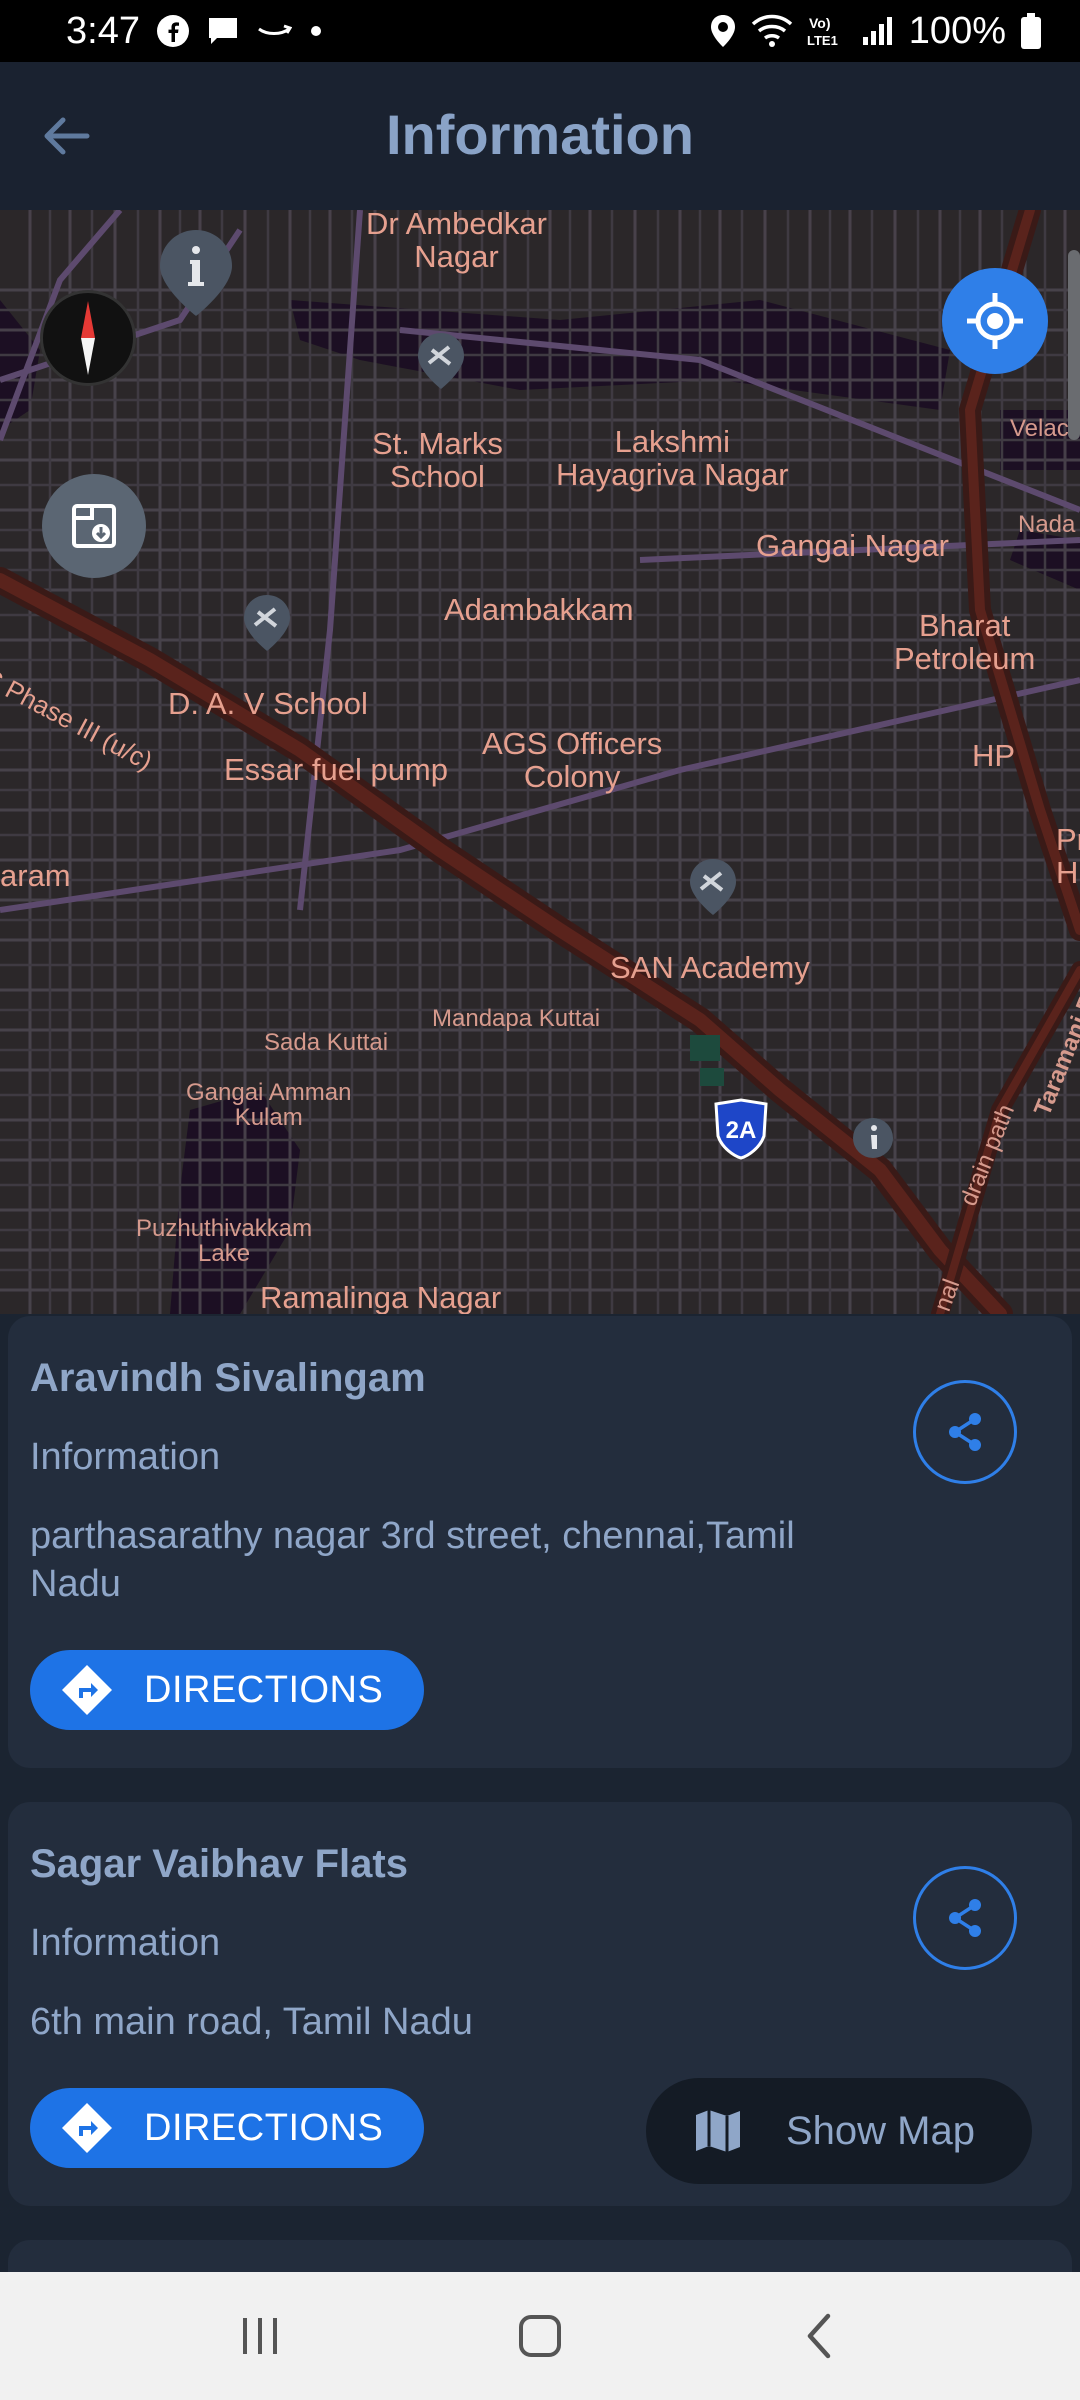 The height and width of the screenshot is (2400, 1080). I want to click on map-label-san: SAN Academy, so click(710, 967).